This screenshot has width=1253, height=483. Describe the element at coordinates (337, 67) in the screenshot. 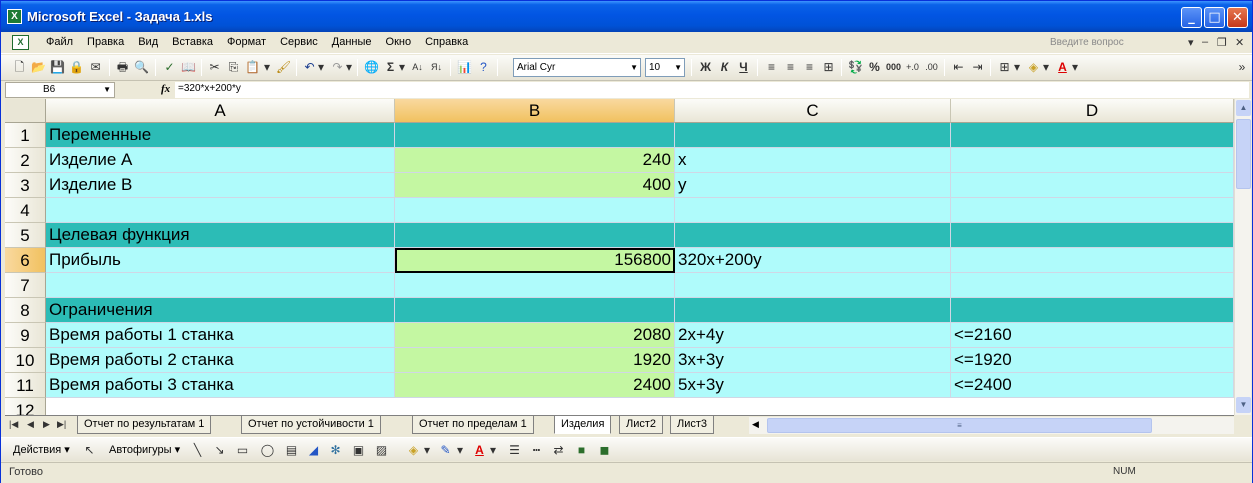

I see `redo-icon: ↷` at that location.